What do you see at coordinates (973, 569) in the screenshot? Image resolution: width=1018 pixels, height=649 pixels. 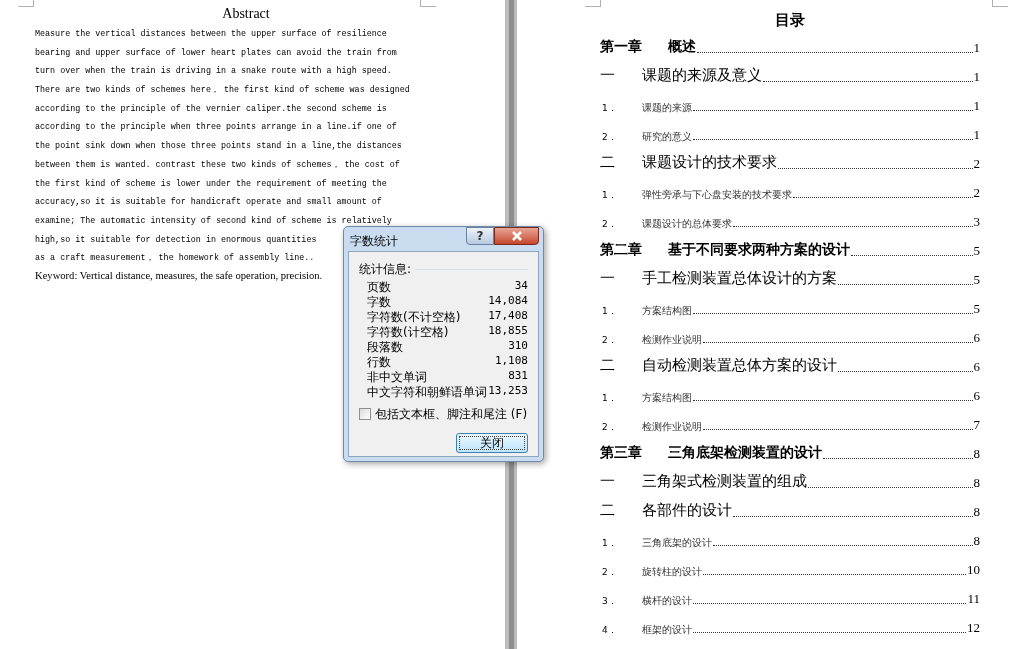 I see `toc-page-number: 10` at bounding box center [973, 569].